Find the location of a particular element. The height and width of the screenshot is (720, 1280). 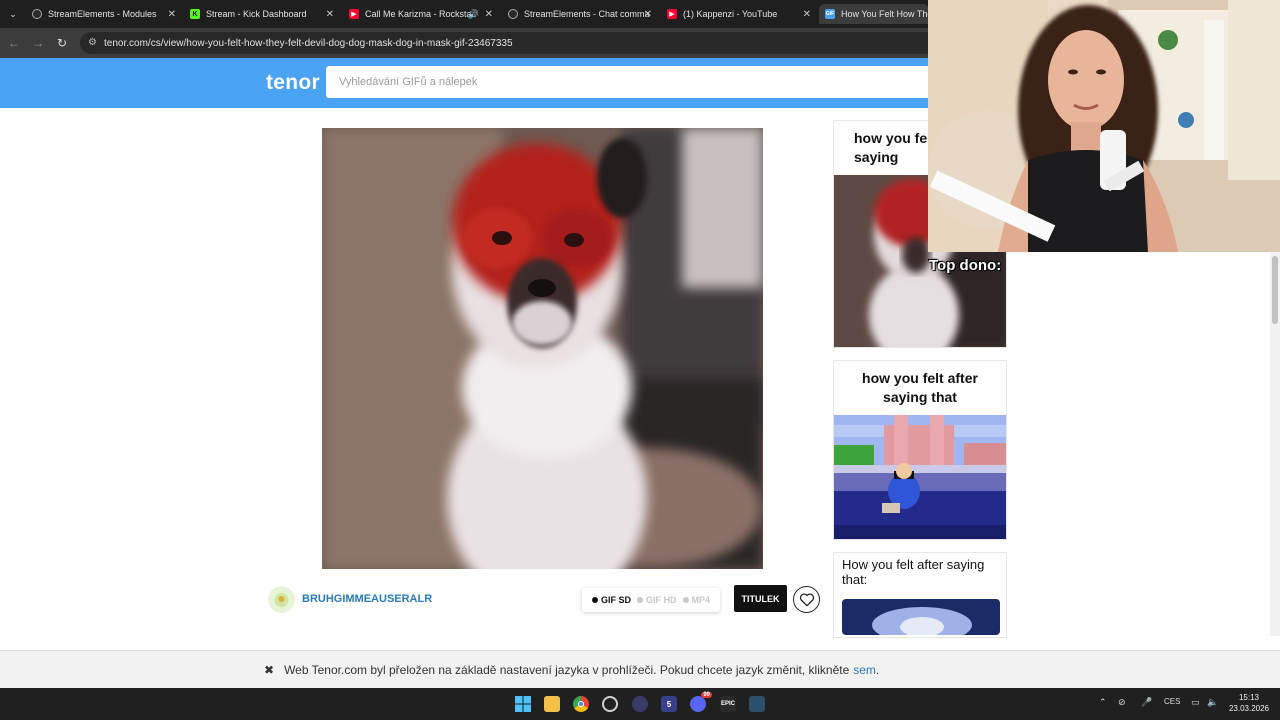

tab-label: (1) Kappenzi - YouTube is located at coordinates (730, 14).